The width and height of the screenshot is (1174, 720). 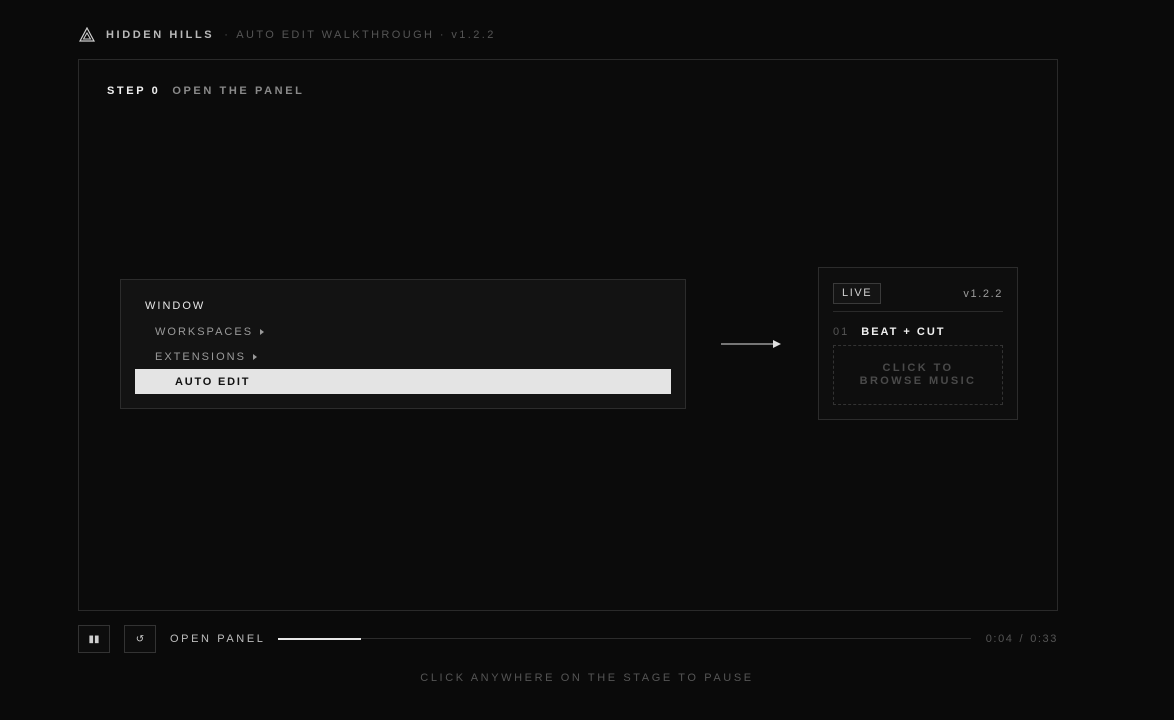 I want to click on menu-item-extensions: EXTENSIONS, so click(x=206, y=357).